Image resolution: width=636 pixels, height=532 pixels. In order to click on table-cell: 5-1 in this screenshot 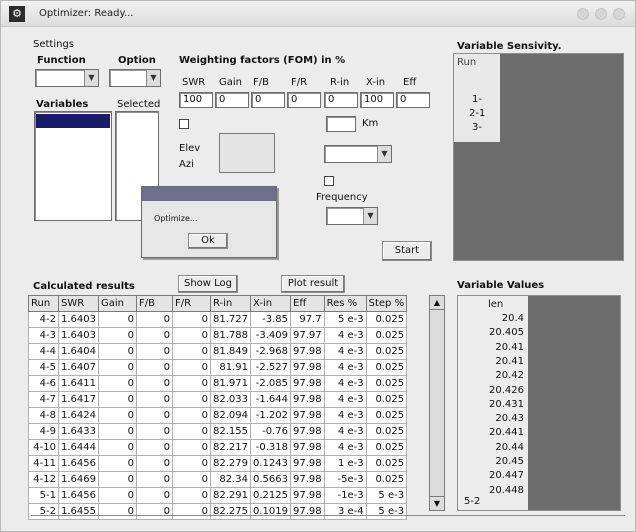, I will do `click(43, 495)`.